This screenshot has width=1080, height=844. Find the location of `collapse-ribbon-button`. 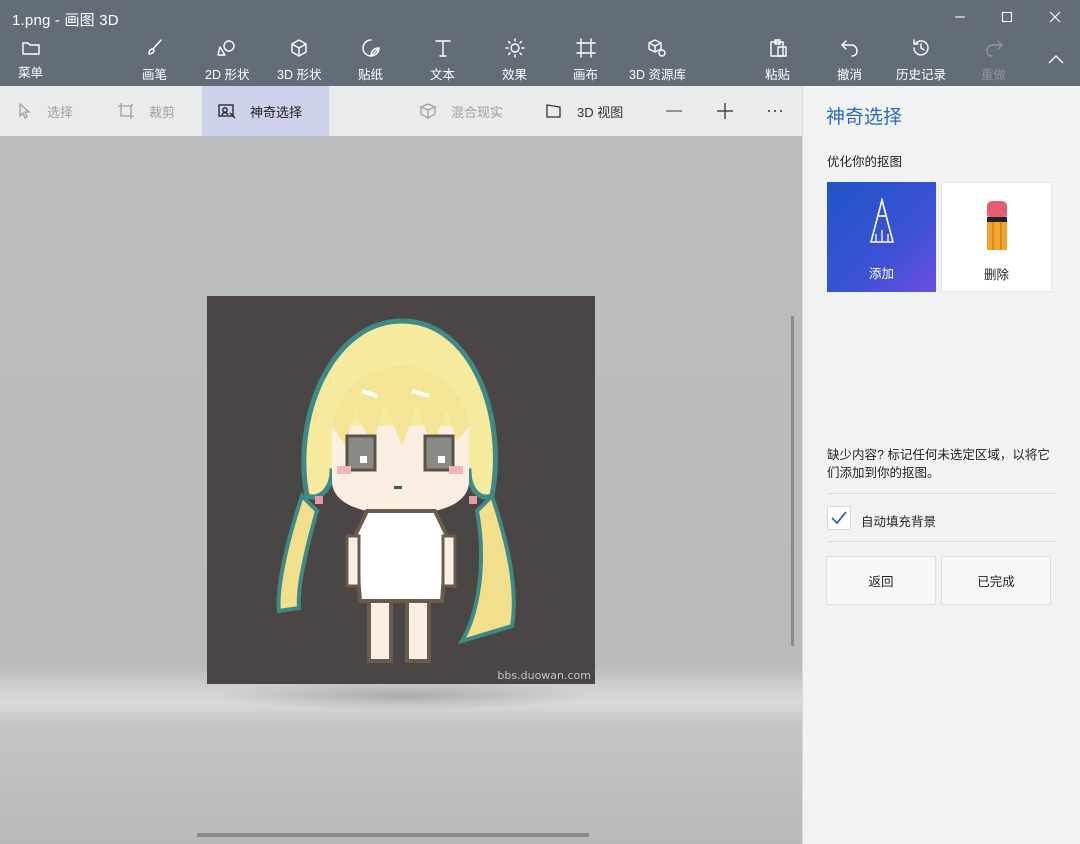

collapse-ribbon-button is located at coordinates (1056, 59).